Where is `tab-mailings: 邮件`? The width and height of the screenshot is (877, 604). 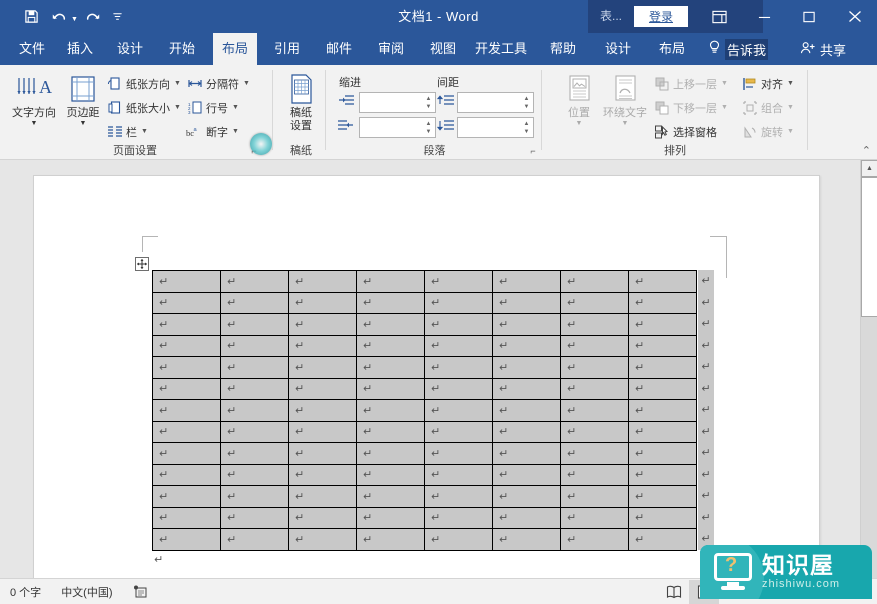 tab-mailings: 邮件 is located at coordinates (339, 49).